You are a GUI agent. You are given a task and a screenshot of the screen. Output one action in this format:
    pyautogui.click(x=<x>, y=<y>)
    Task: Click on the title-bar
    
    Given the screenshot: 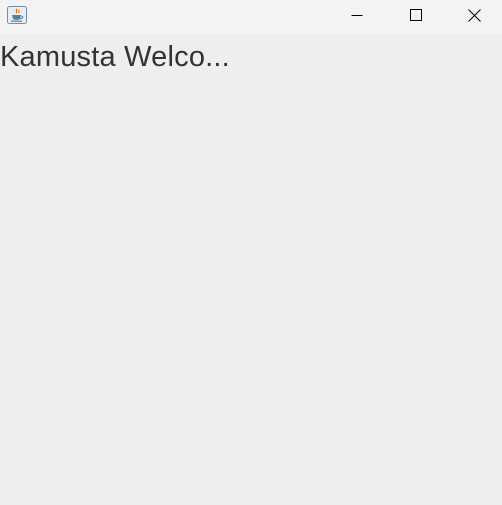 What is the action you would take?
    pyautogui.click(x=251, y=17)
    